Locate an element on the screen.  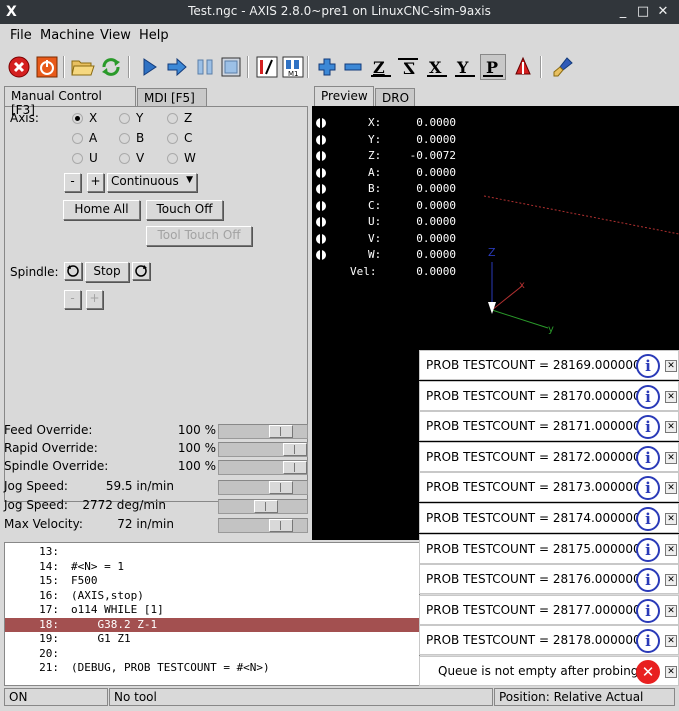
svg-text: X is located at coordinates (435, 67).